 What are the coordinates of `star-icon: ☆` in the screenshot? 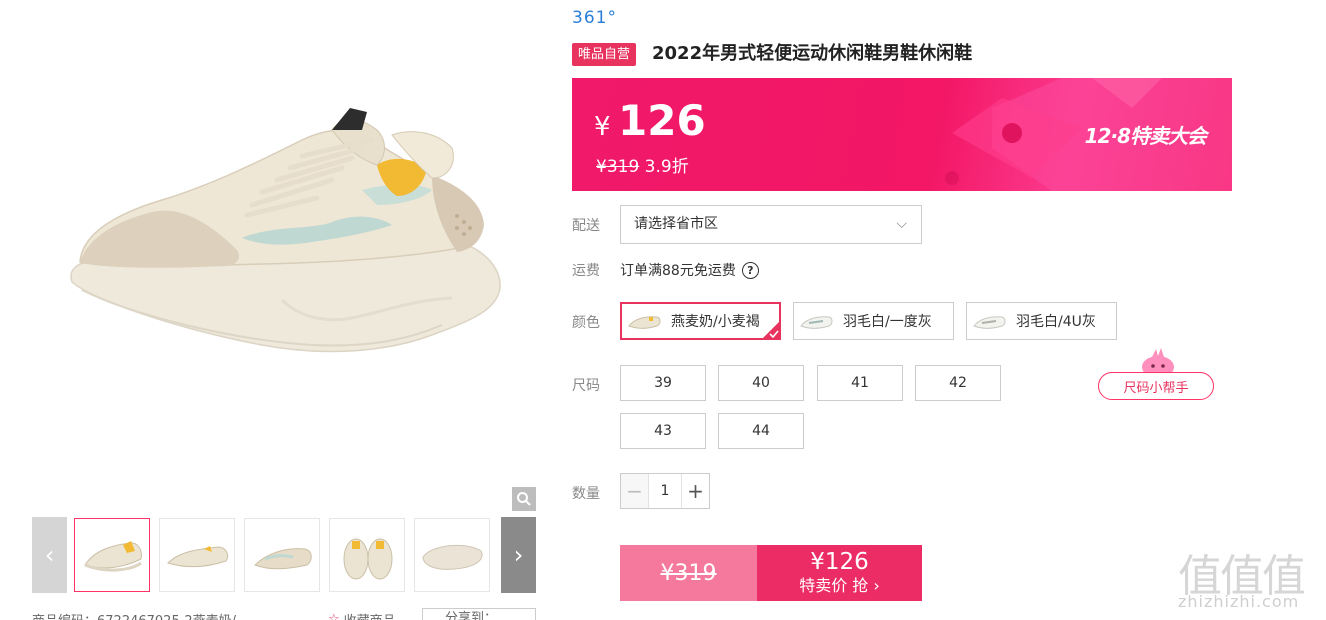 It's located at (334, 616).